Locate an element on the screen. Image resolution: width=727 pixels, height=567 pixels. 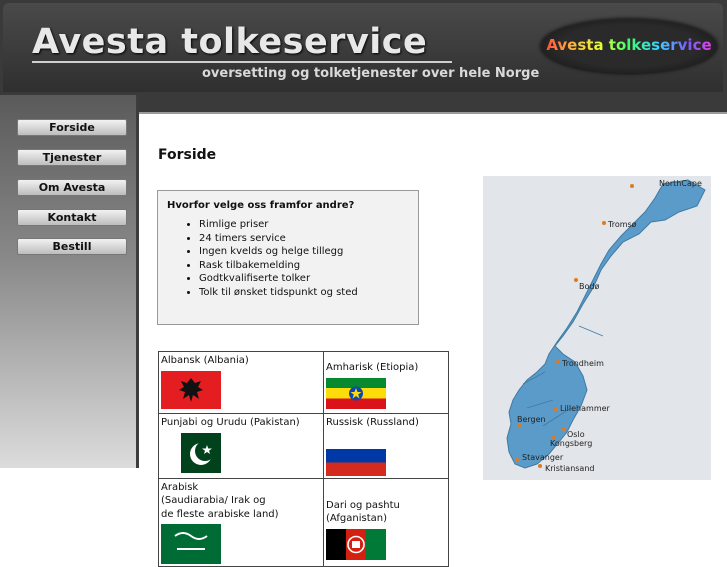
pakistan-flag-icon is located at coordinates (191, 452).